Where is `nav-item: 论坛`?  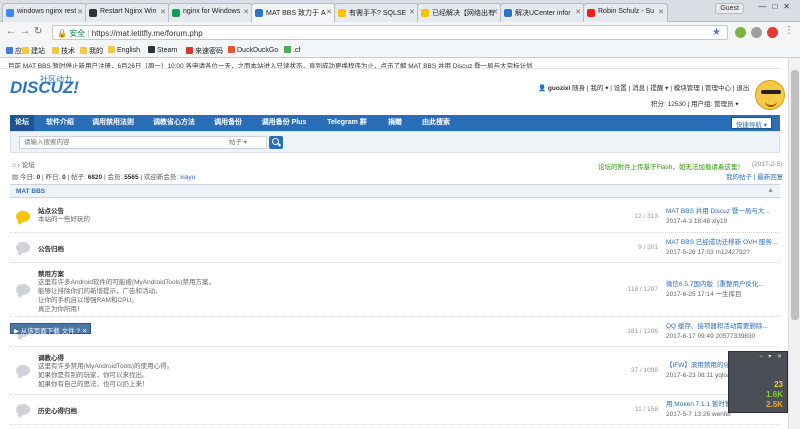 nav-item: 论坛 is located at coordinates (22, 123).